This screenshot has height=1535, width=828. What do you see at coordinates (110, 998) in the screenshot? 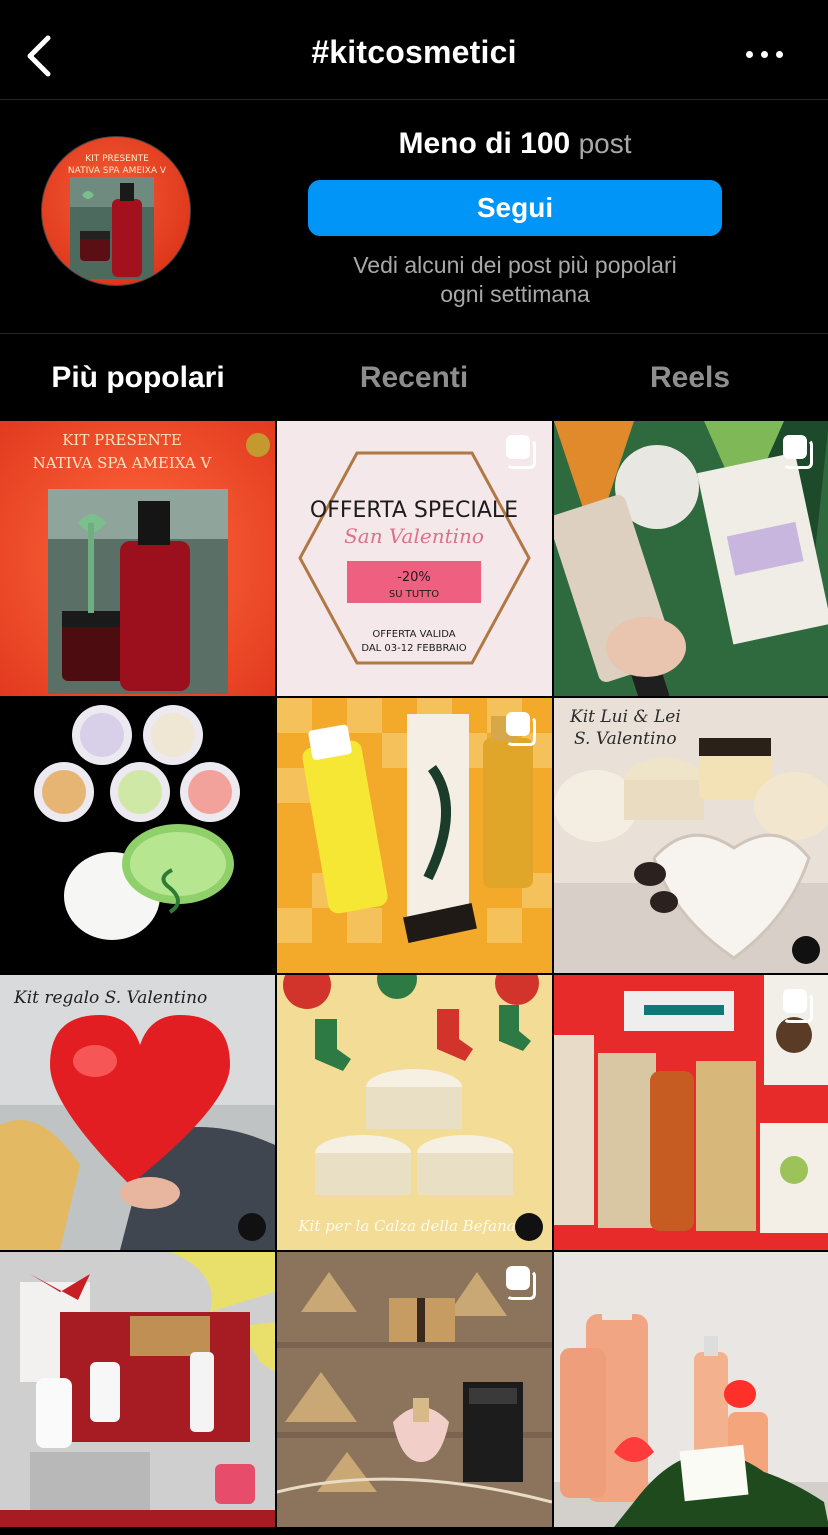
I see `svg-text: Kit regalo S. Valentino` at bounding box center [110, 998].